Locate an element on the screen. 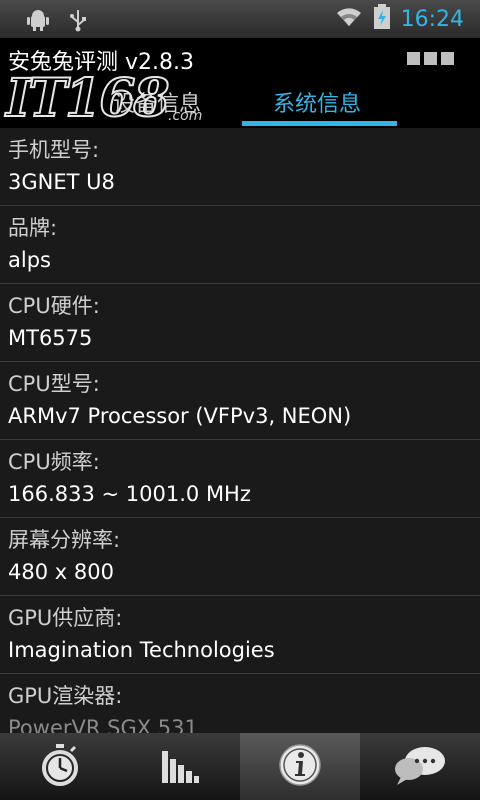 Image resolution: width=480 pixels, height=800 pixels. list-item: 屏幕分辨率: 480 x 800 is located at coordinates (240, 557).